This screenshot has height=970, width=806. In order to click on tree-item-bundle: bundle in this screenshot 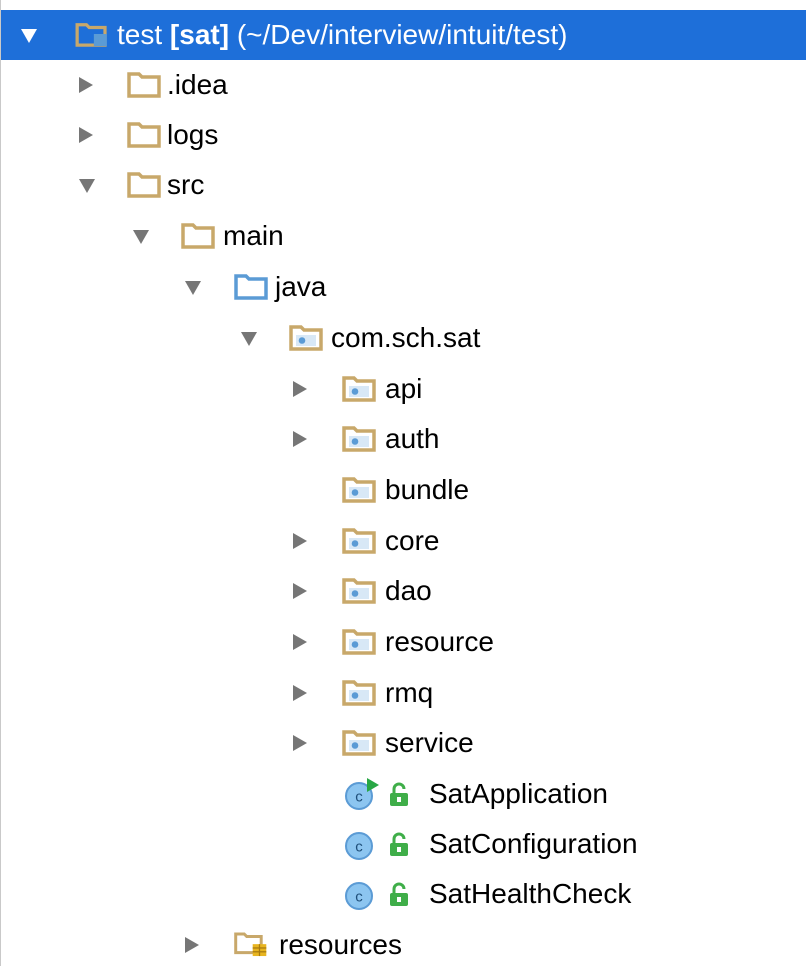, I will do `click(403, 490)`.